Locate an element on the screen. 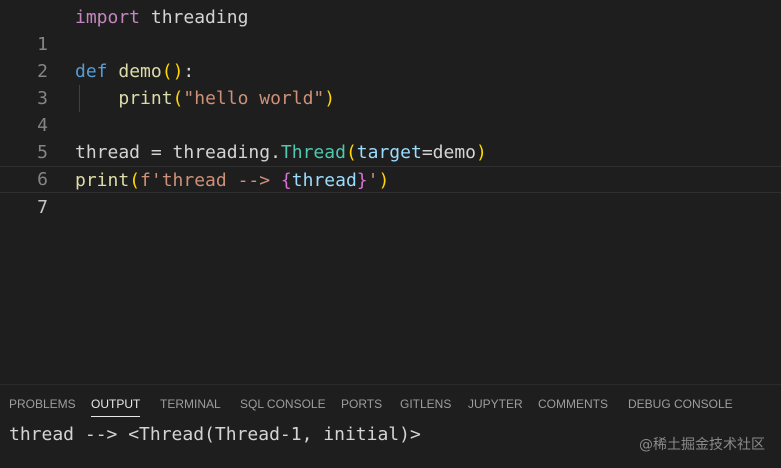 The height and width of the screenshot is (468, 781). tab-output: OUTPUT is located at coordinates (116, 403).